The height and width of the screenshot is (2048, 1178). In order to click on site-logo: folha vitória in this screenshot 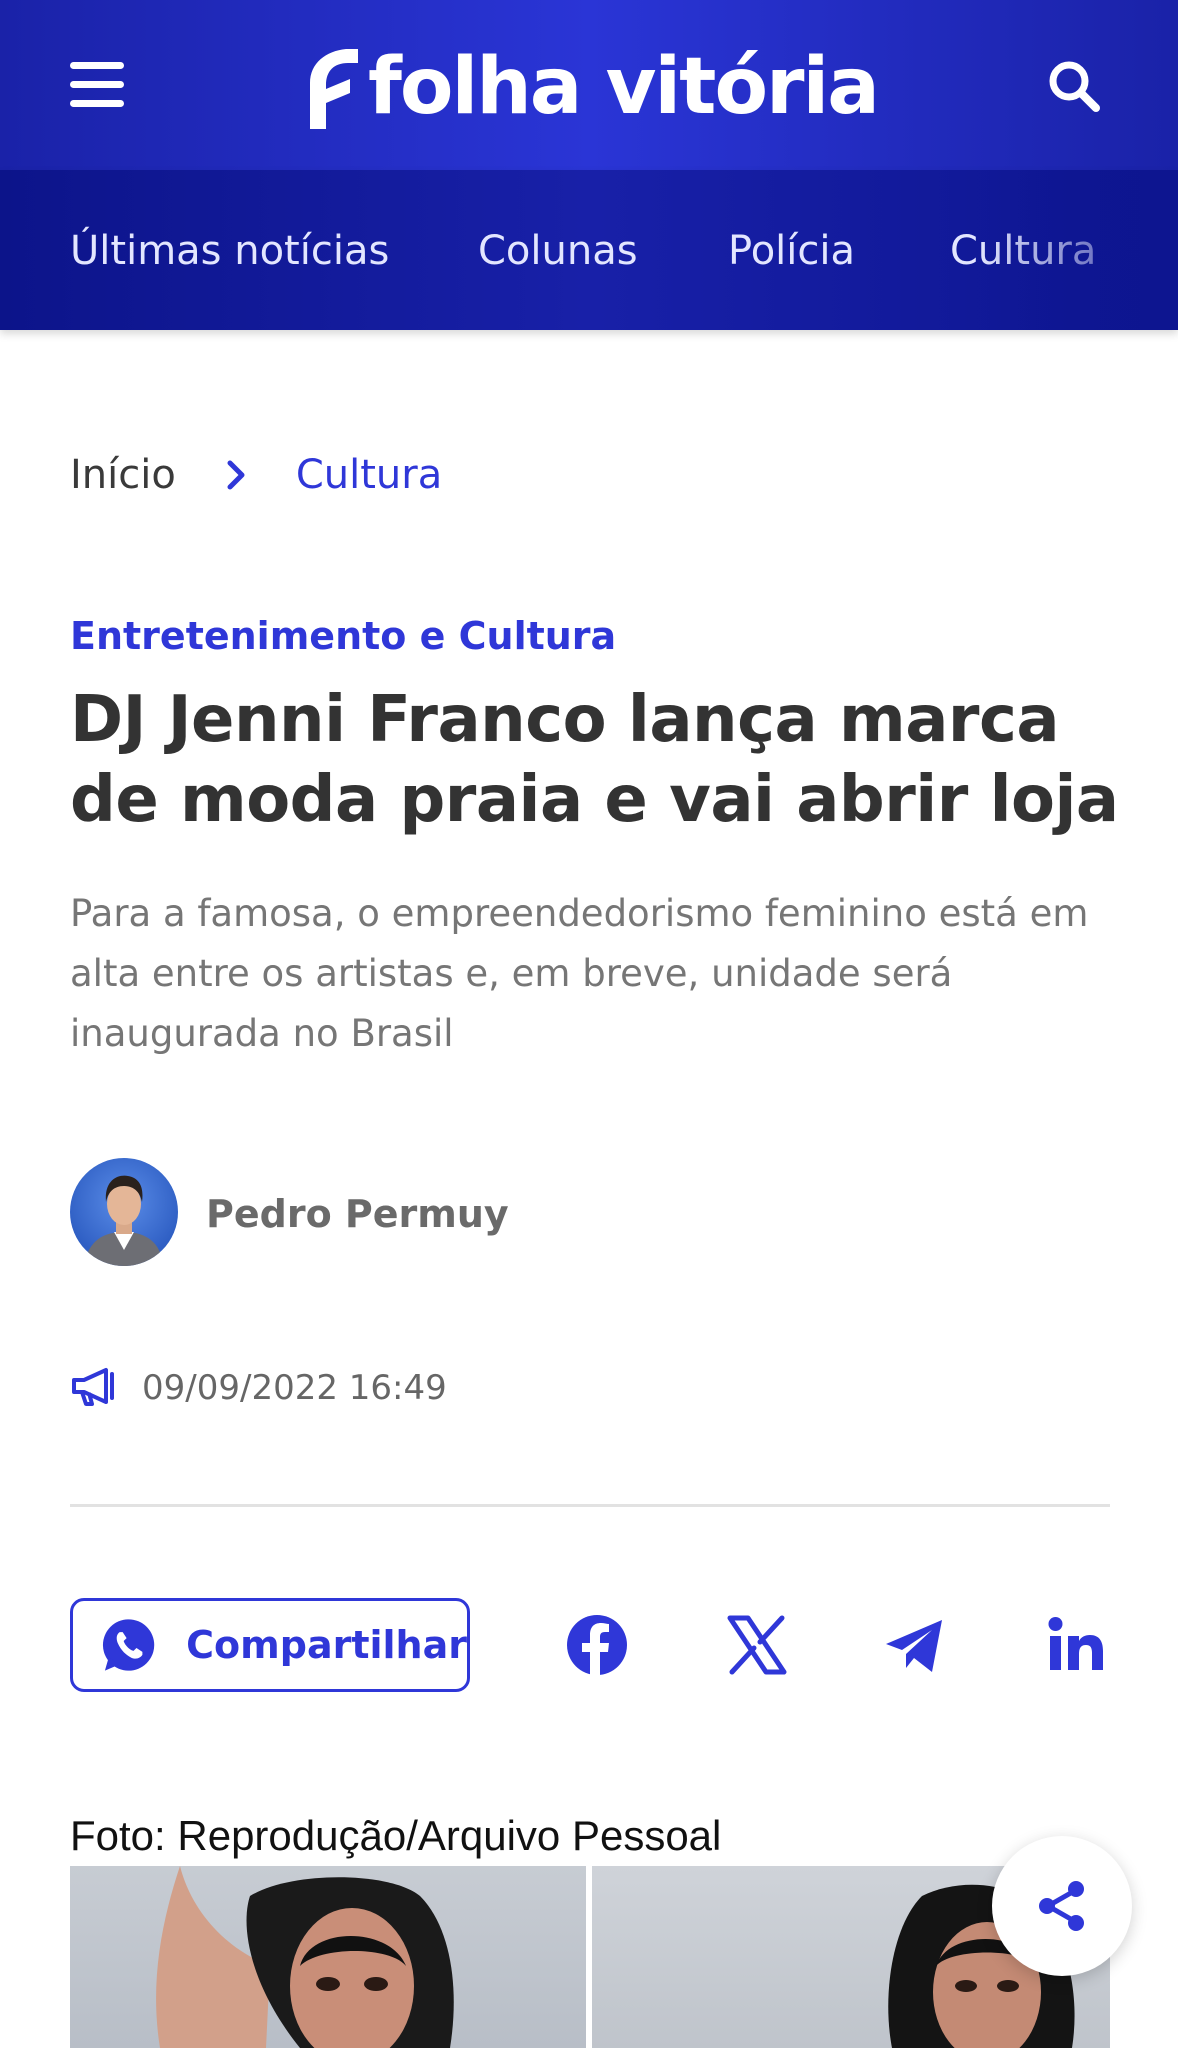, I will do `click(590, 87)`.